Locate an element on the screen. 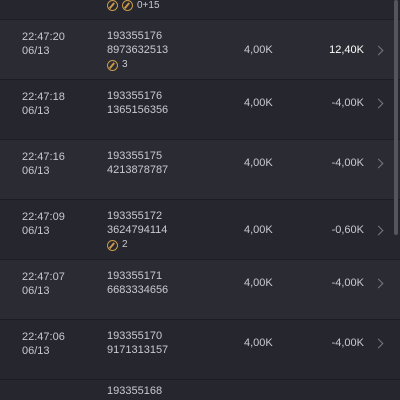  round-id: 193355175 4213878787 is located at coordinates (137, 163).